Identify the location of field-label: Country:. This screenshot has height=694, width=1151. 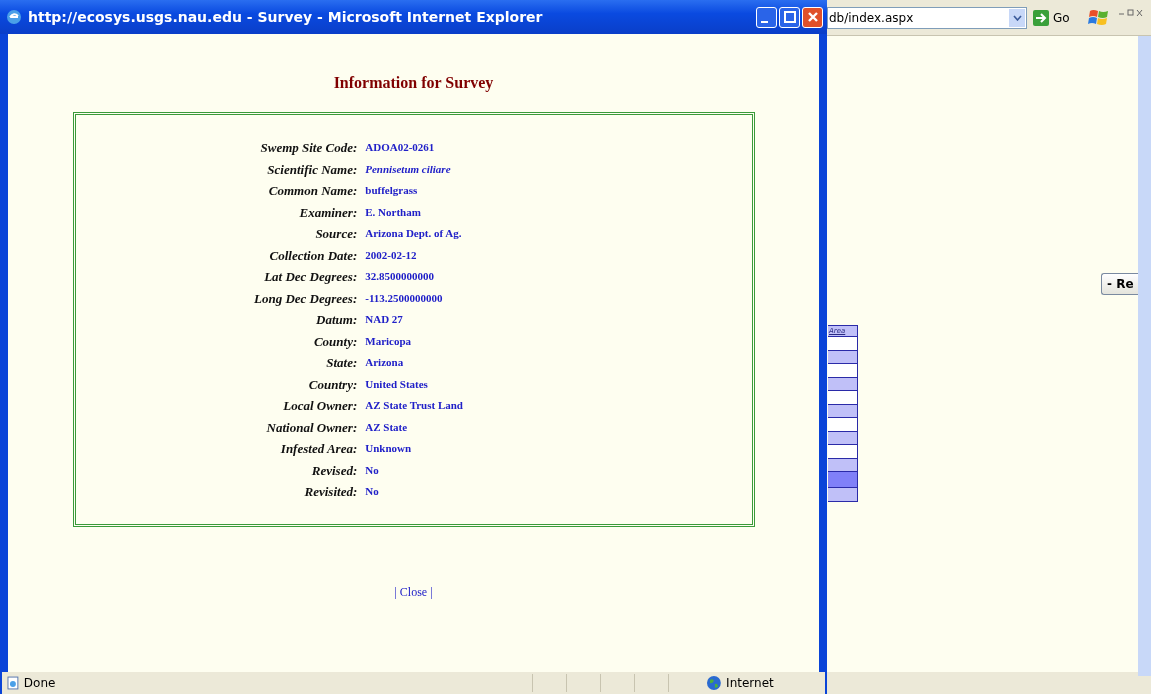
(332, 384).